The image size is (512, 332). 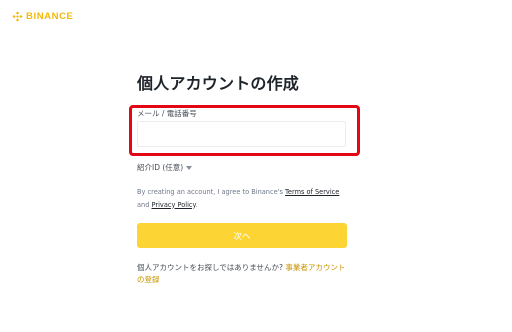 I want to click on email-phone-label: メール / 電話番号, so click(x=167, y=113).